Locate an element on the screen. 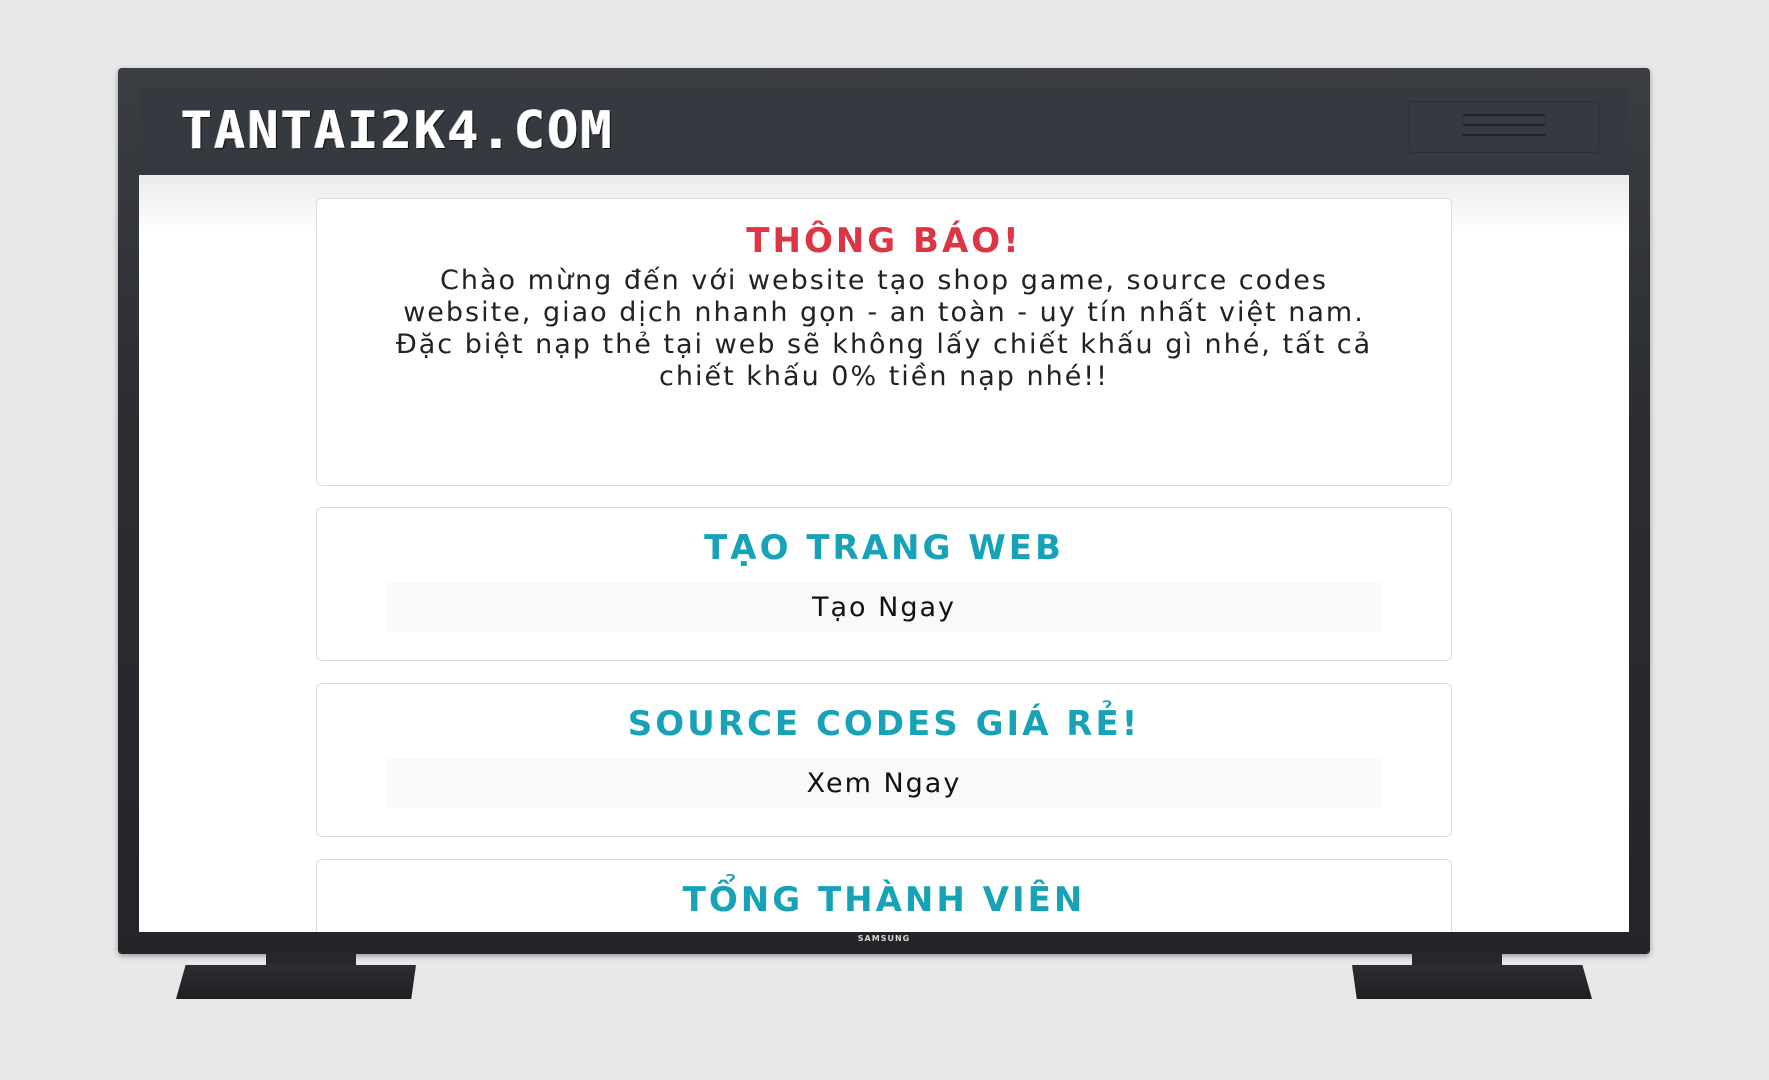  navbar: TANTAI2K4.COM is located at coordinates (884, 131).